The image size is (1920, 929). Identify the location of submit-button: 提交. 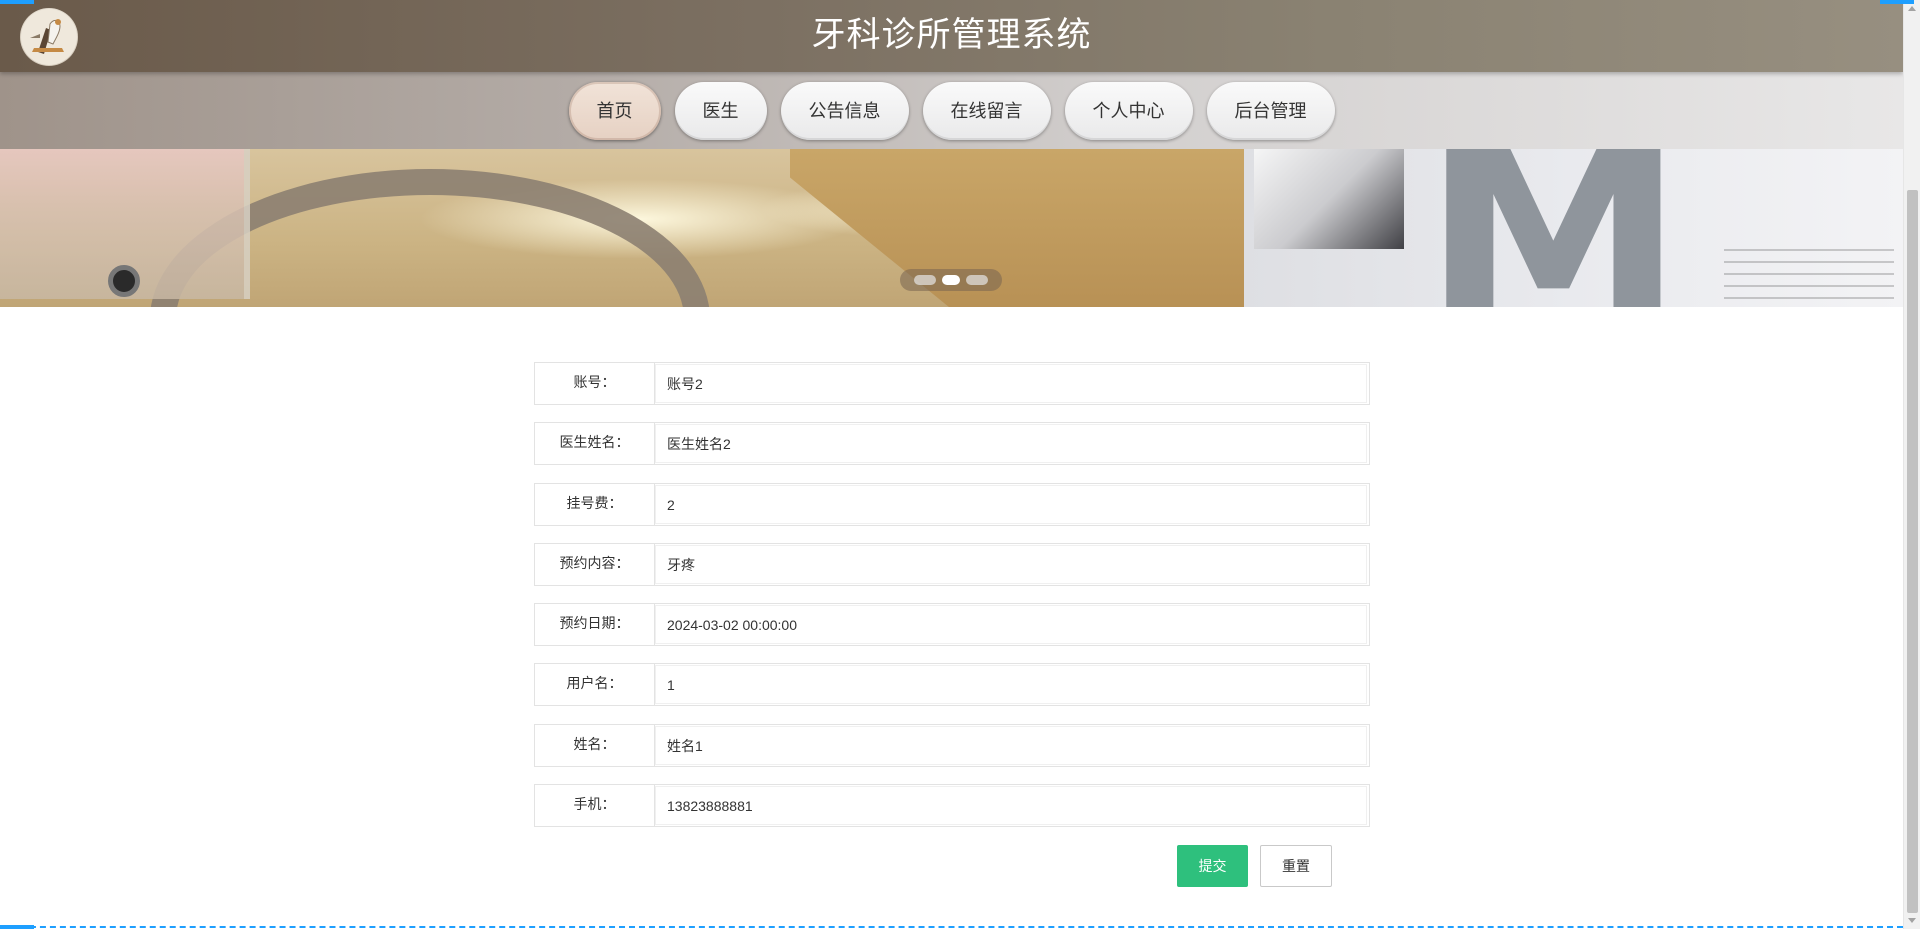
(1212, 866).